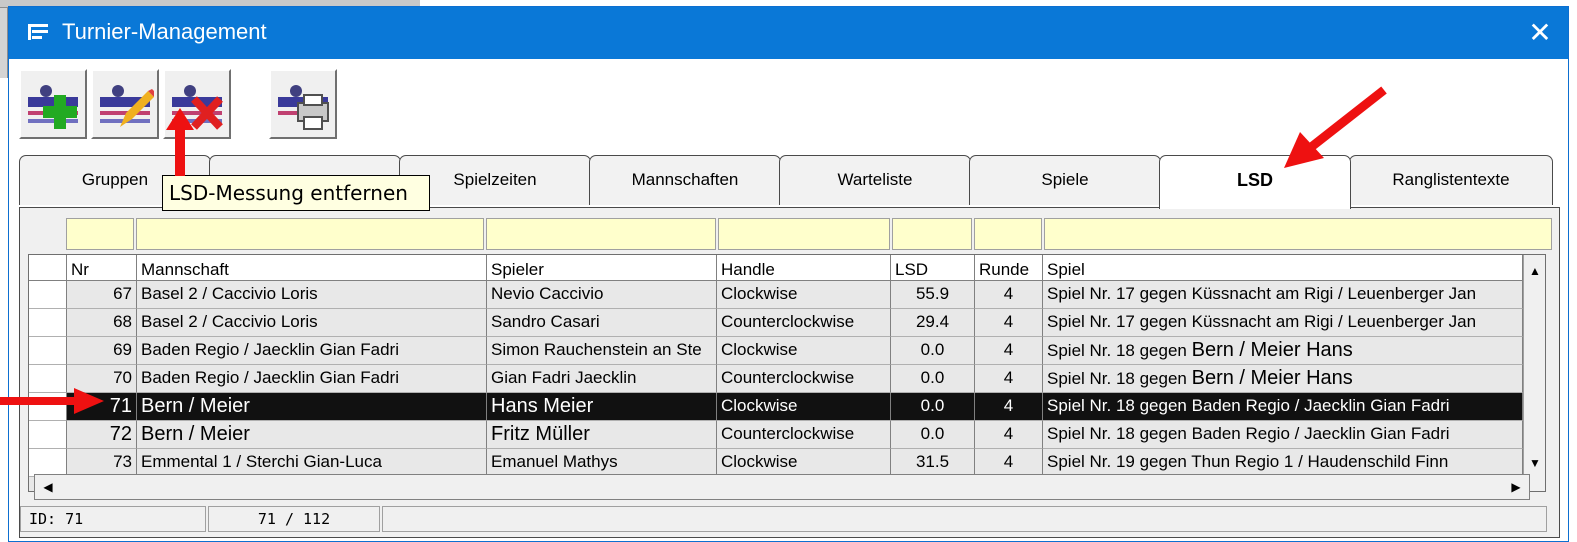 The image size is (1577, 542). Describe the element at coordinates (102, 268) in the screenshot. I see `header-nr: Nr` at that location.